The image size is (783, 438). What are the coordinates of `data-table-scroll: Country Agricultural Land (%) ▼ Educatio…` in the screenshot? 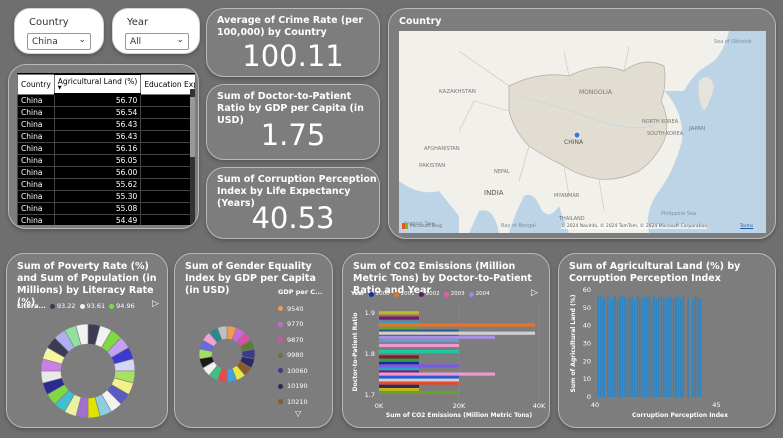 It's located at (106, 149).